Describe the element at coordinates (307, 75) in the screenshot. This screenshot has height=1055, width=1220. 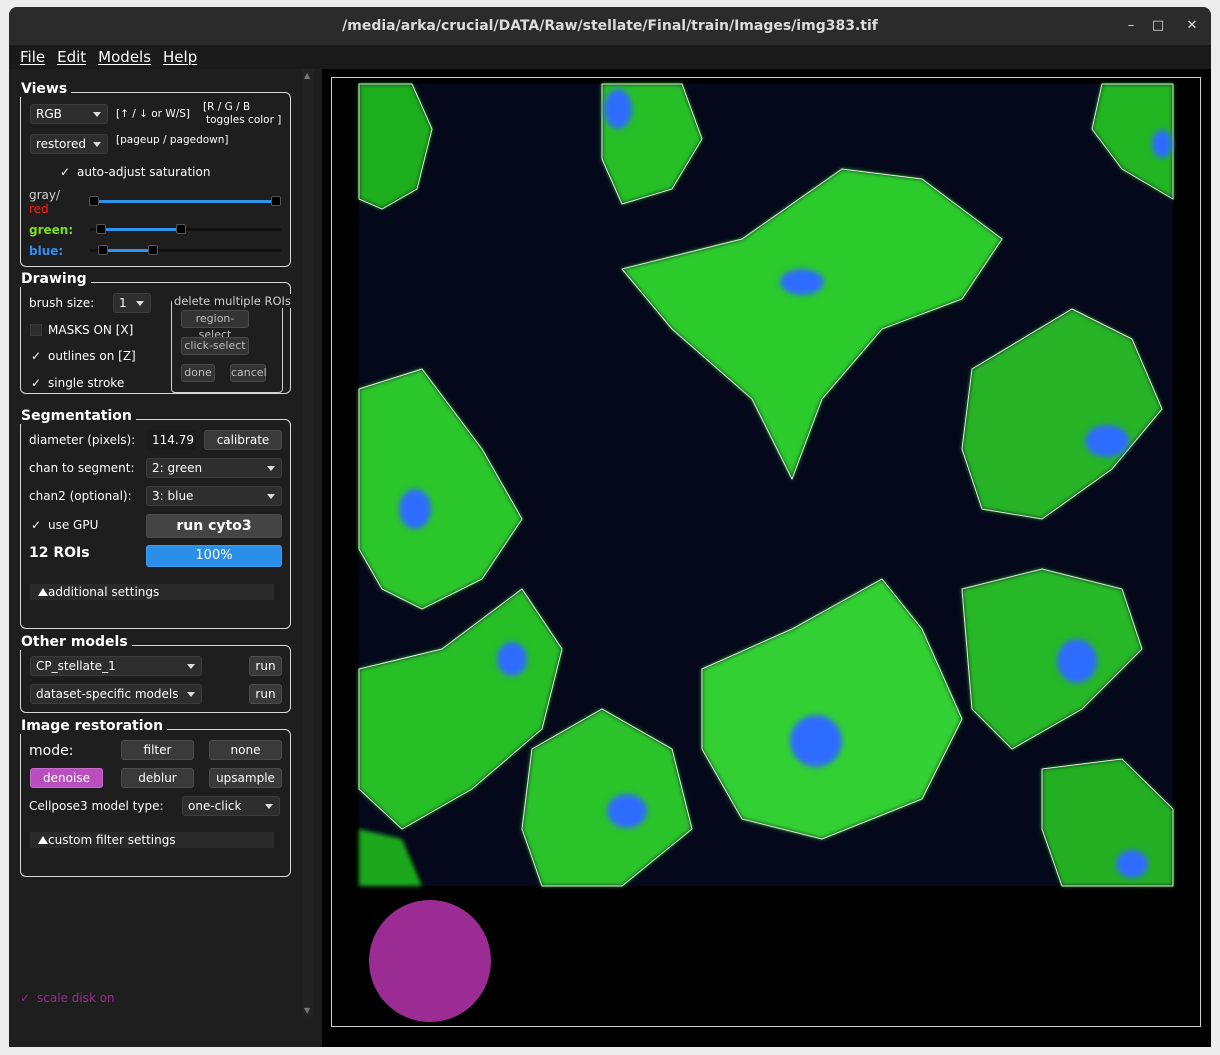
I see `scroll-up-icon: ▲` at that location.